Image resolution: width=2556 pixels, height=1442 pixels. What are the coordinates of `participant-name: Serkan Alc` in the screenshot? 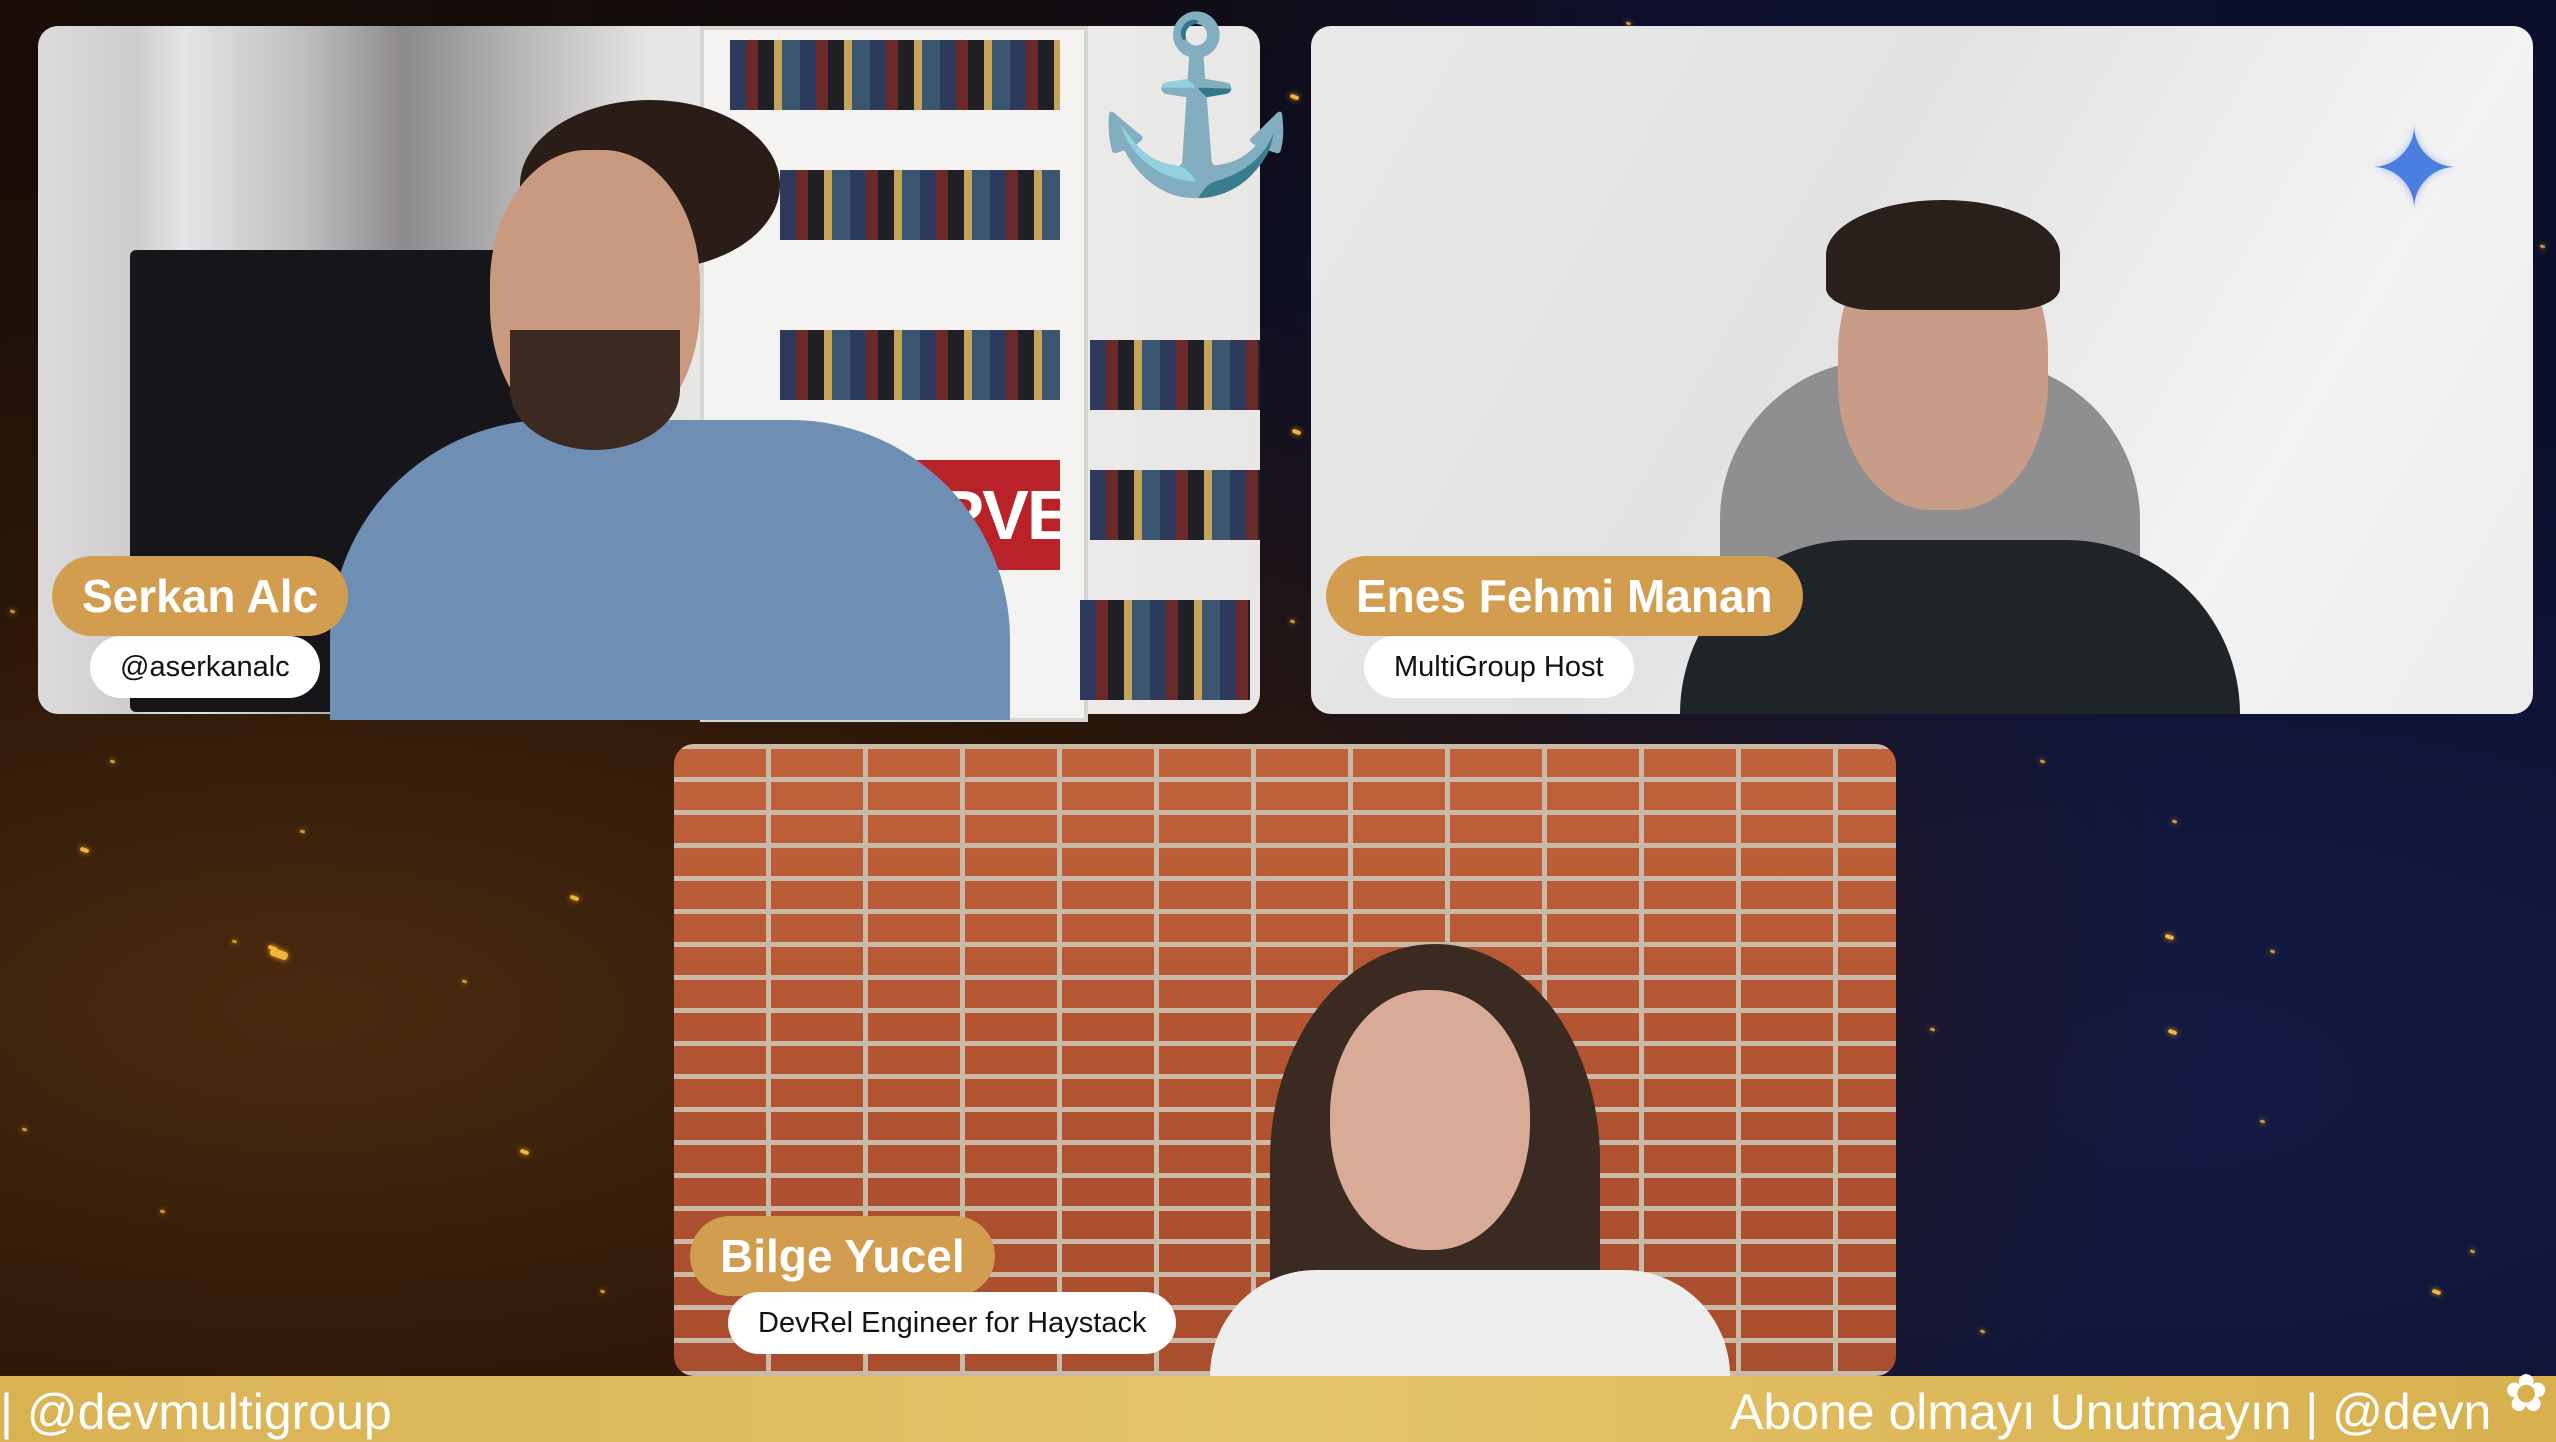 It's located at (200, 596).